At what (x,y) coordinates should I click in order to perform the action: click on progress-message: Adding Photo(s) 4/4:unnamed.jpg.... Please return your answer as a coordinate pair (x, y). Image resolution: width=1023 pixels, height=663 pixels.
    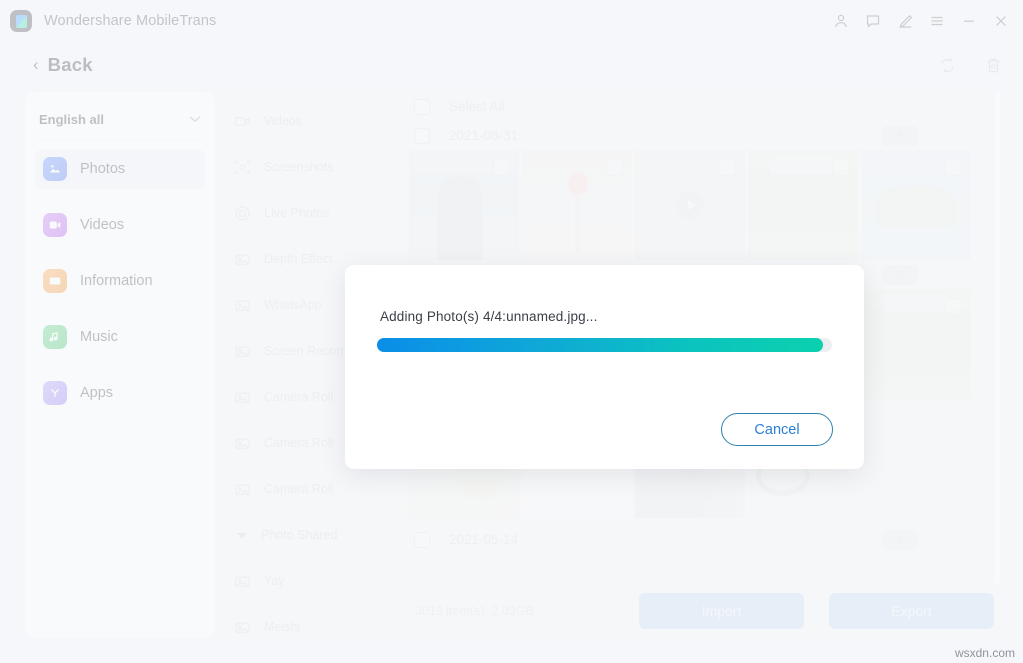
    Looking at the image, I should click on (489, 316).